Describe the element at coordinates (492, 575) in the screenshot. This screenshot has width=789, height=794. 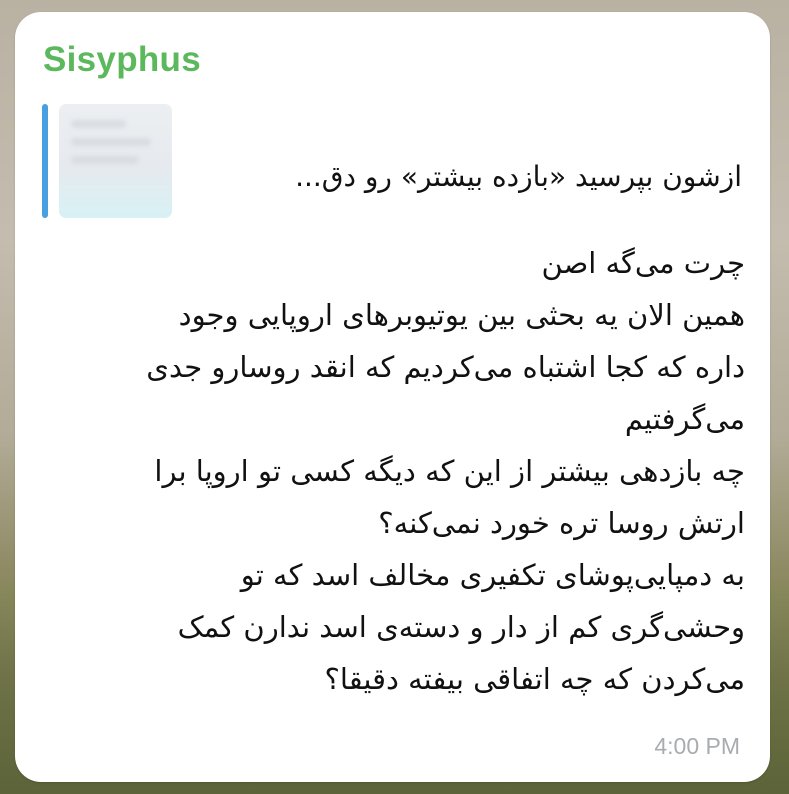
I see `message-line: به دمپایی‌پوشای تکفیری مخالف اسد که تو` at that location.